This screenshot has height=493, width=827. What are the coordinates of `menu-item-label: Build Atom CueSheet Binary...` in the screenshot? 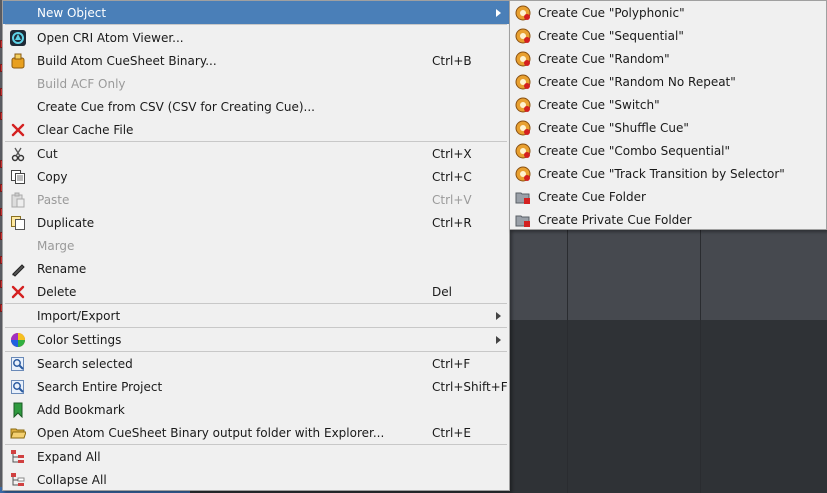 It's located at (127, 60).